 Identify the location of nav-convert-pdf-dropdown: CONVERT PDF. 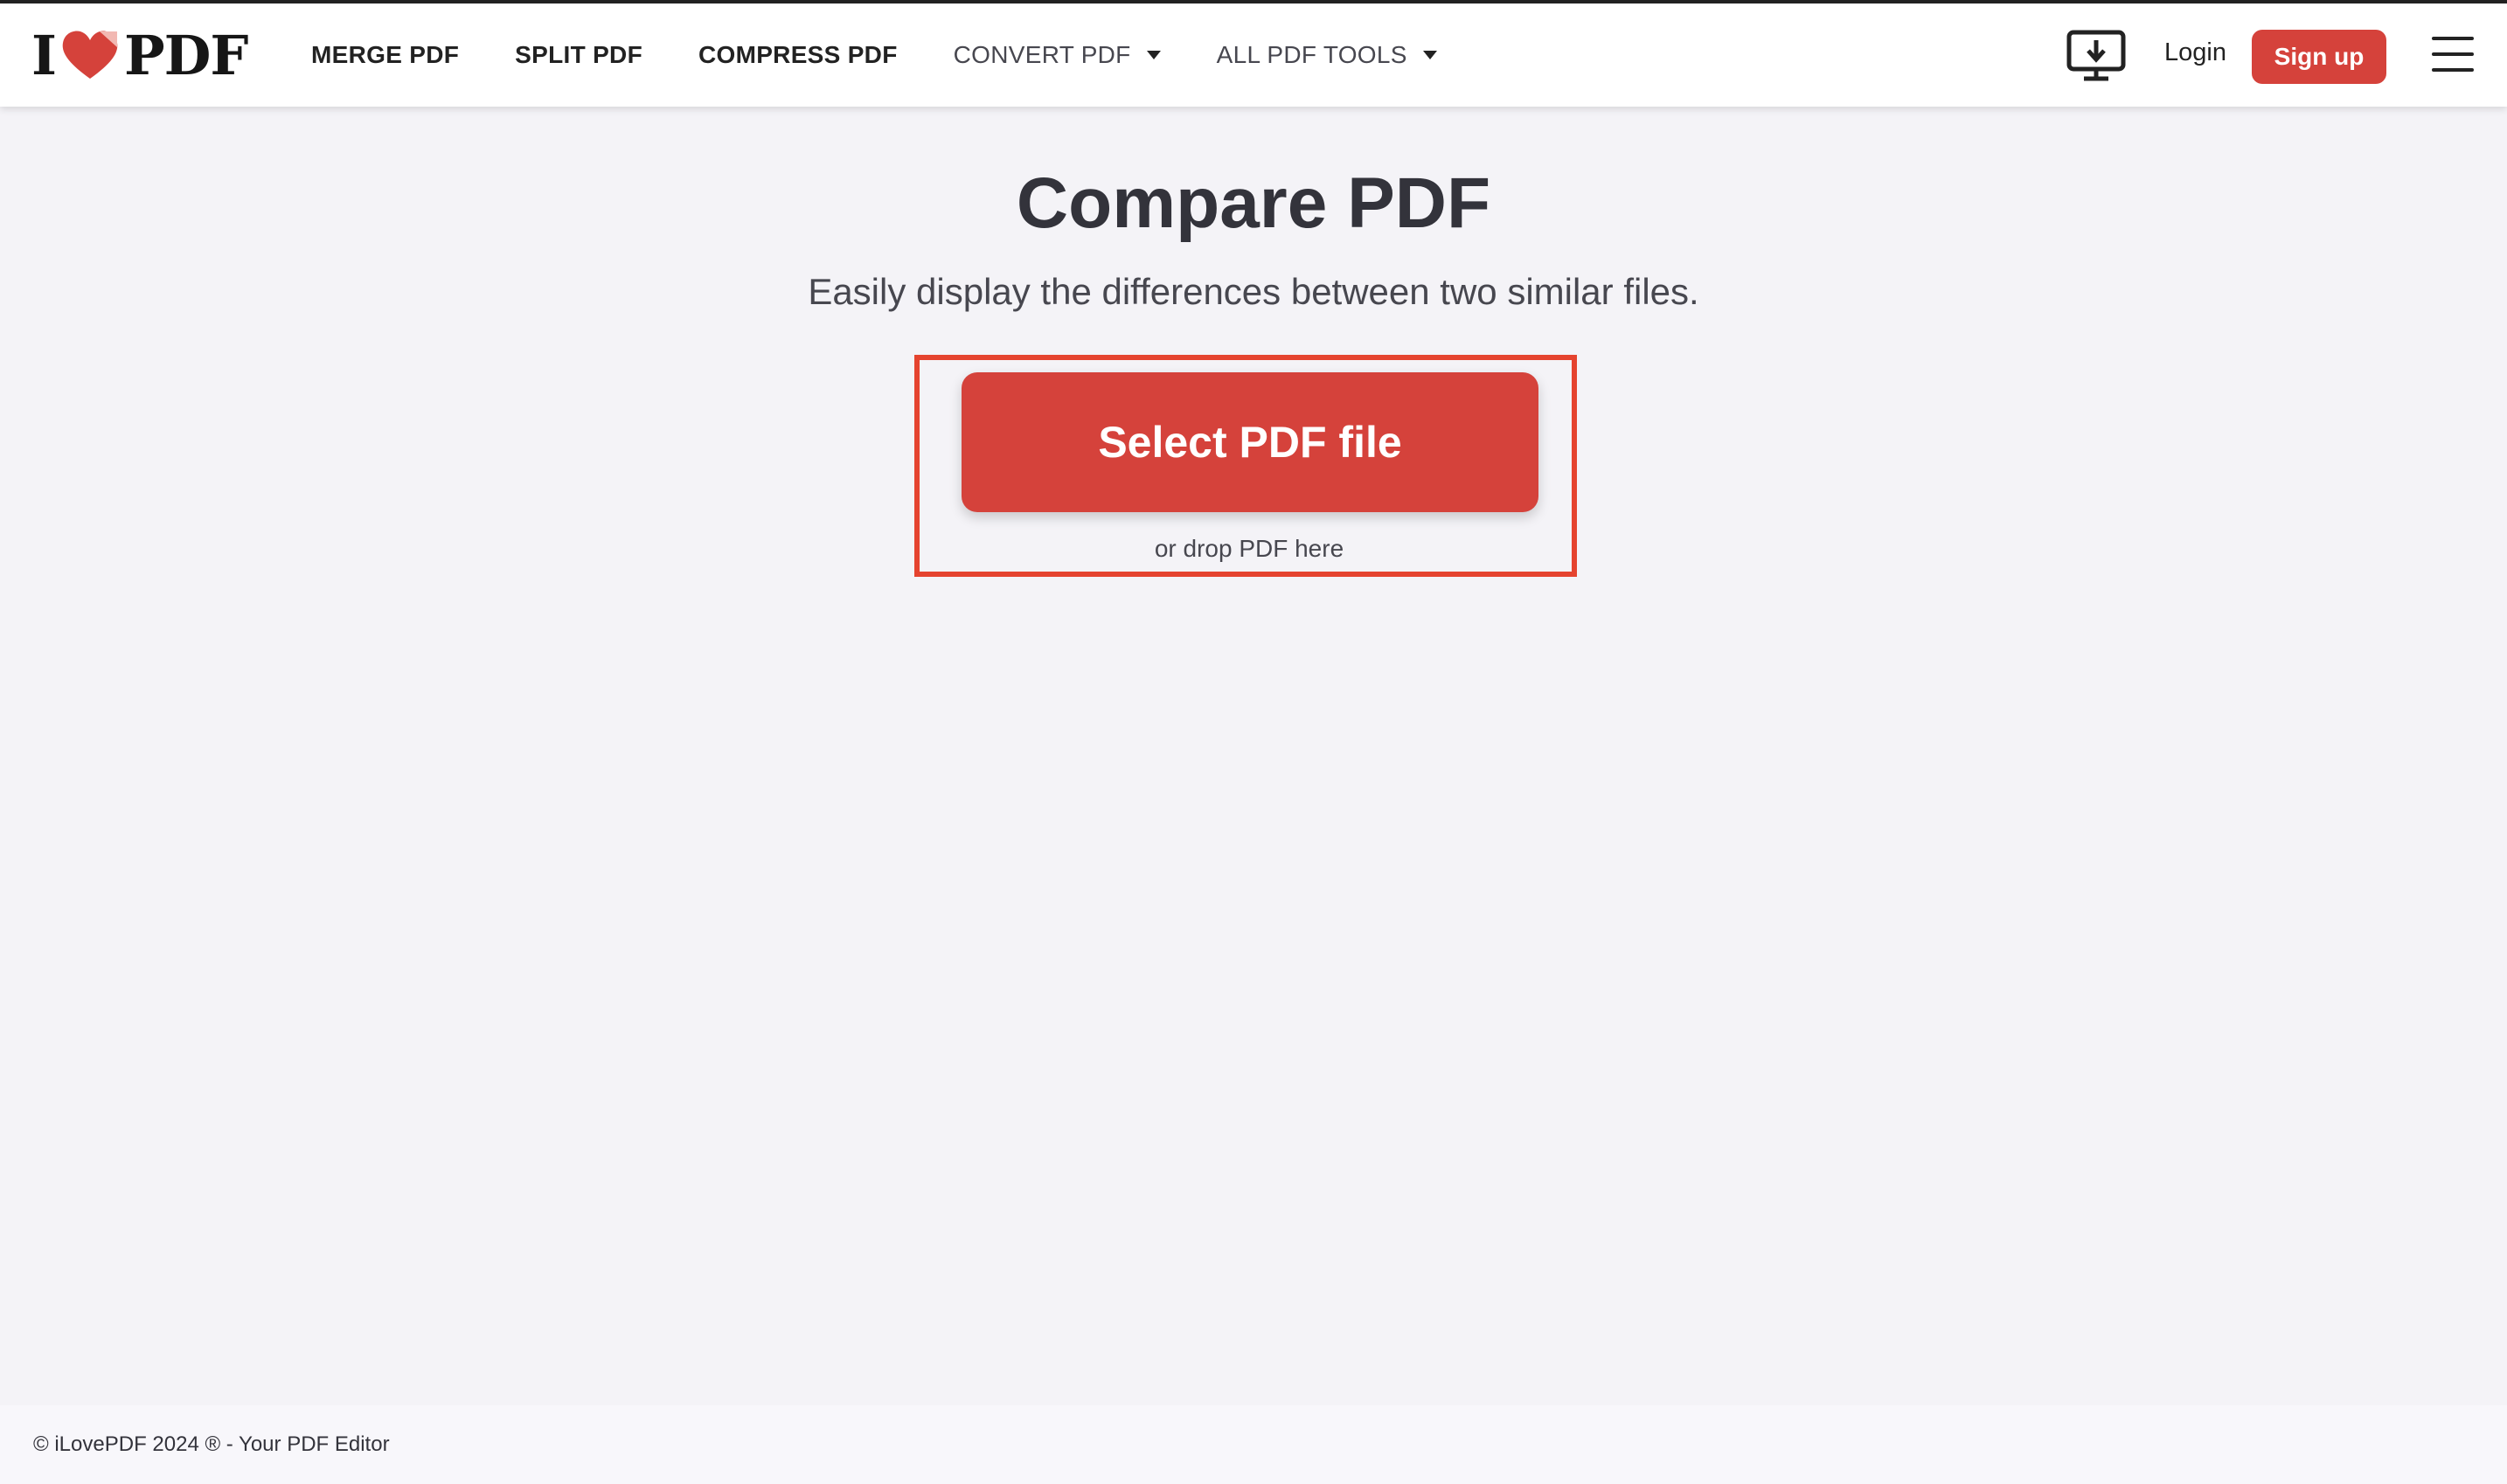
(1057, 55).